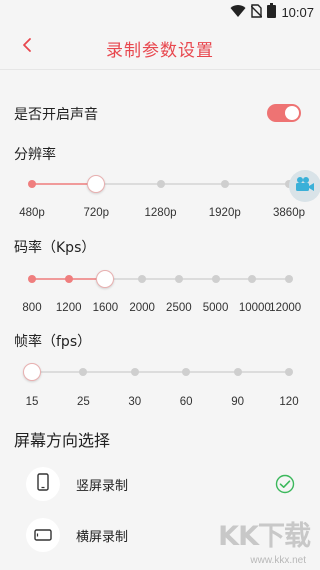  I want to click on framerate-tick-labels: 15 25 30 60 90 120, so click(162, 404).